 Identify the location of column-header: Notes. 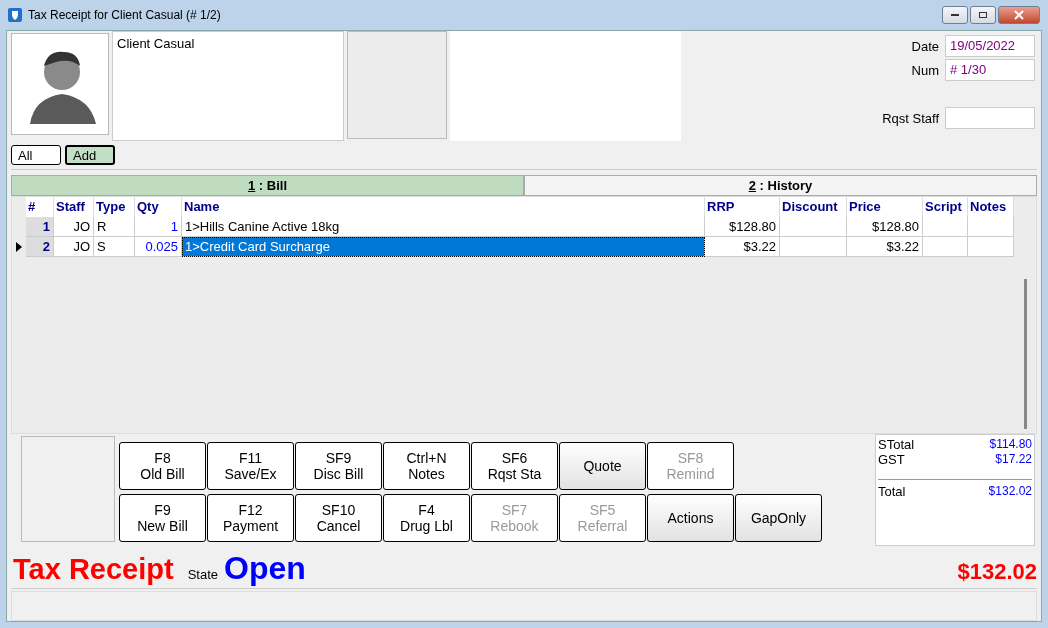
(991, 207).